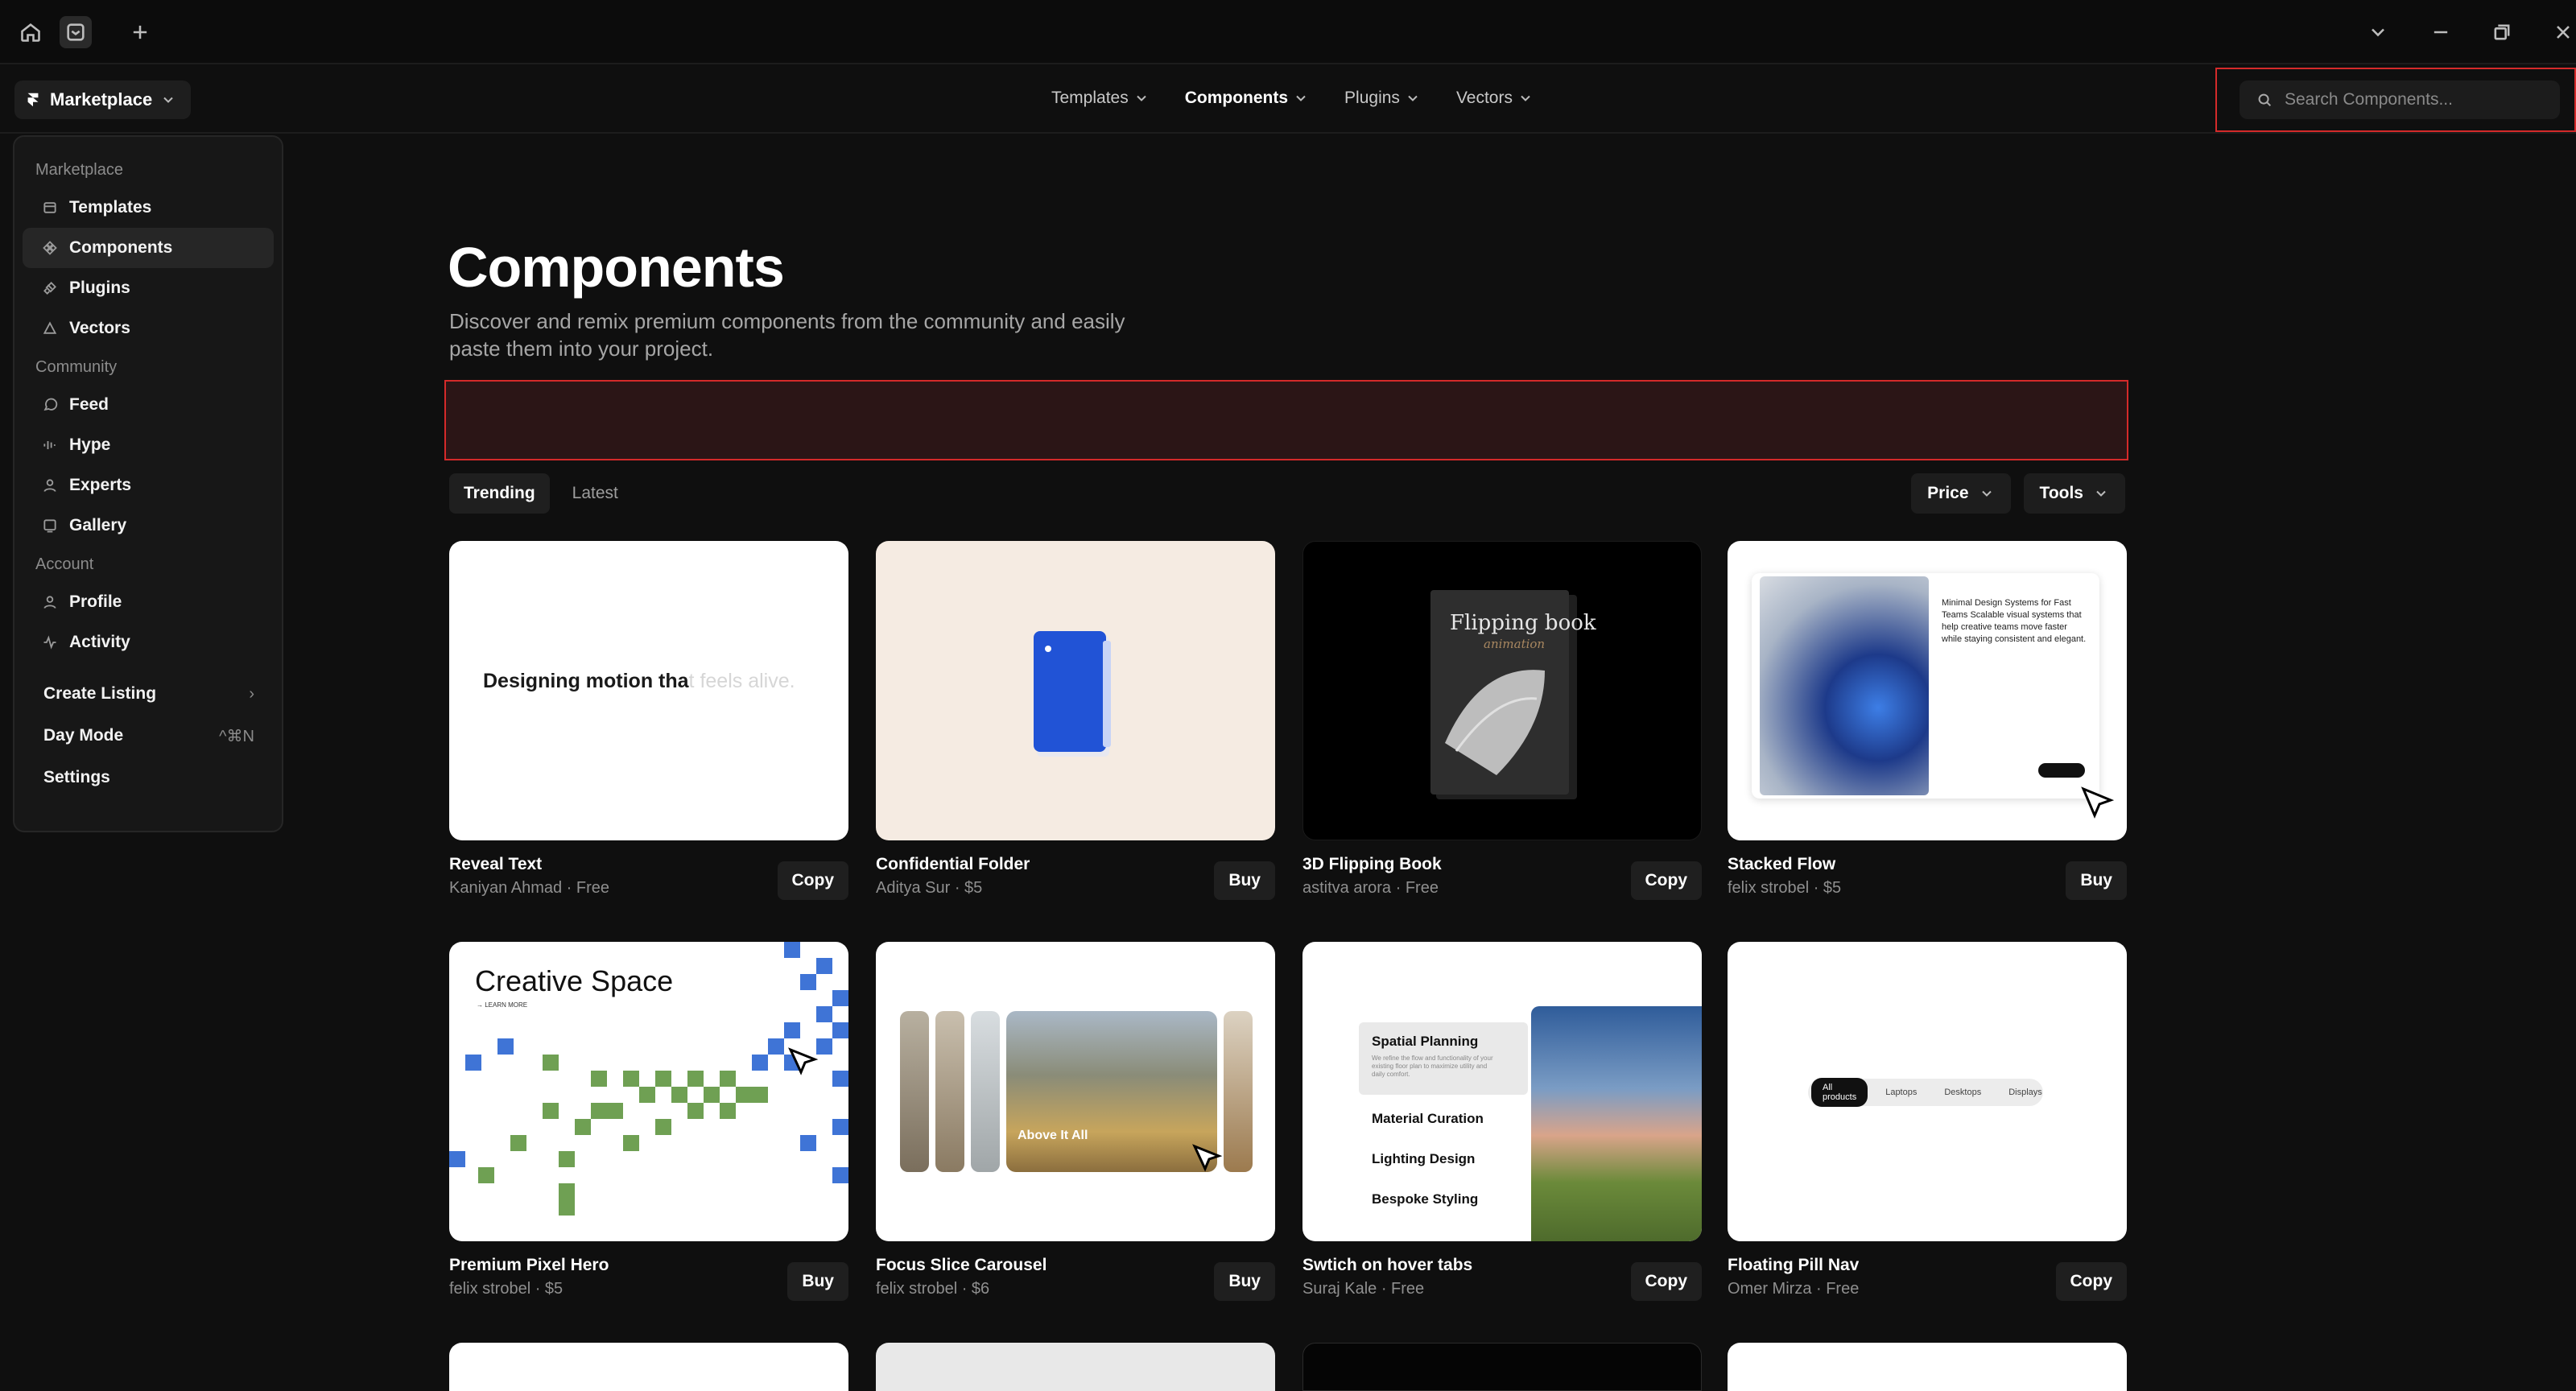  I want to click on sort-tabs: Trending Latest, so click(541, 493).